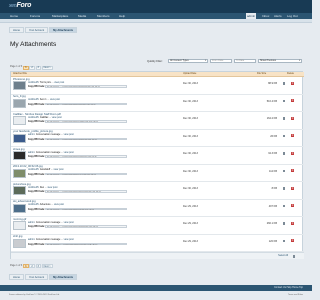  What do you see at coordinates (188, 61) in the screenshot?
I see `content-type-select: All Content Types` at bounding box center [188, 61].